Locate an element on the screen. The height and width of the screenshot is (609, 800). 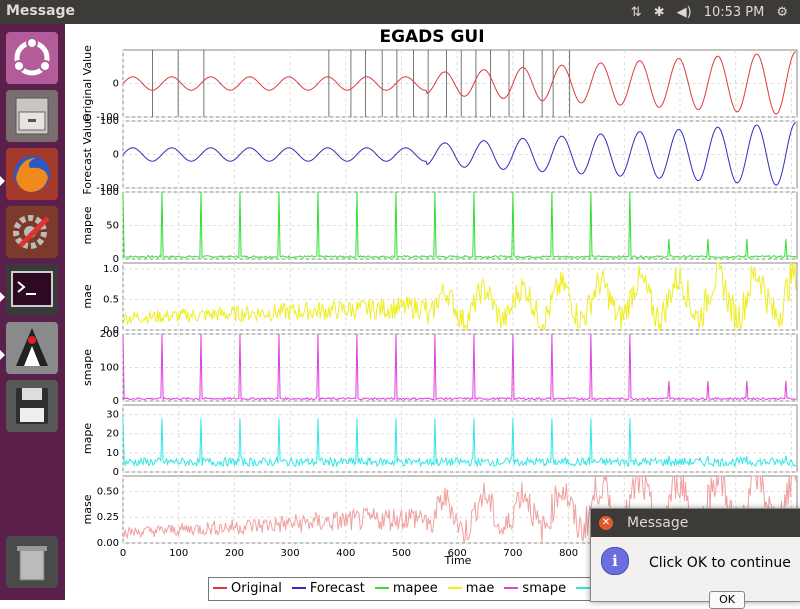
file-cabinet-icon is located at coordinates (32, 116).